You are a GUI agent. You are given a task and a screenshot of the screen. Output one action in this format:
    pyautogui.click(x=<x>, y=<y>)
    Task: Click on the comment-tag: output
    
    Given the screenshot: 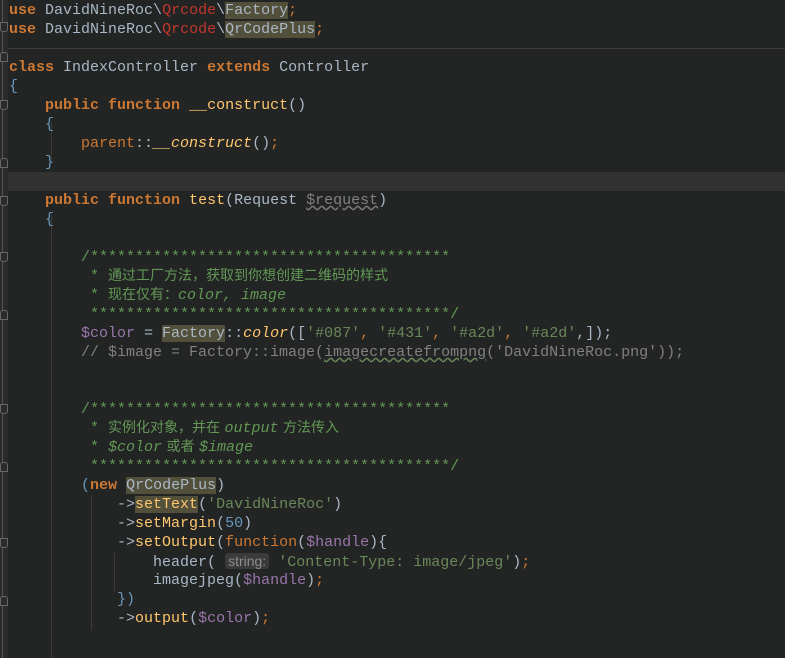 What is the action you would take?
    pyautogui.click(x=251, y=428)
    